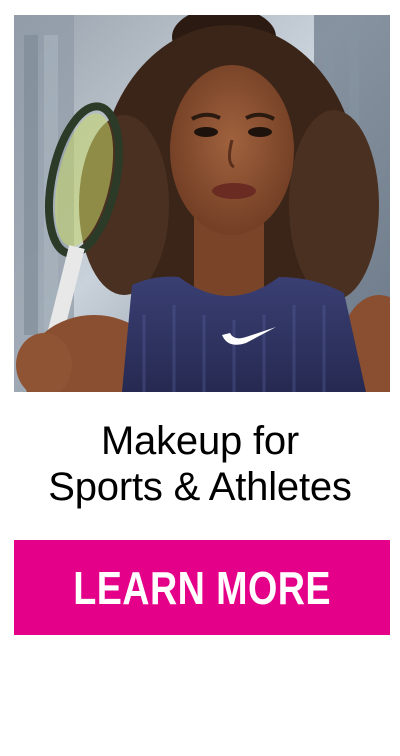  What do you see at coordinates (200, 441) in the screenshot?
I see `headline-line-1: Makeup for` at bounding box center [200, 441].